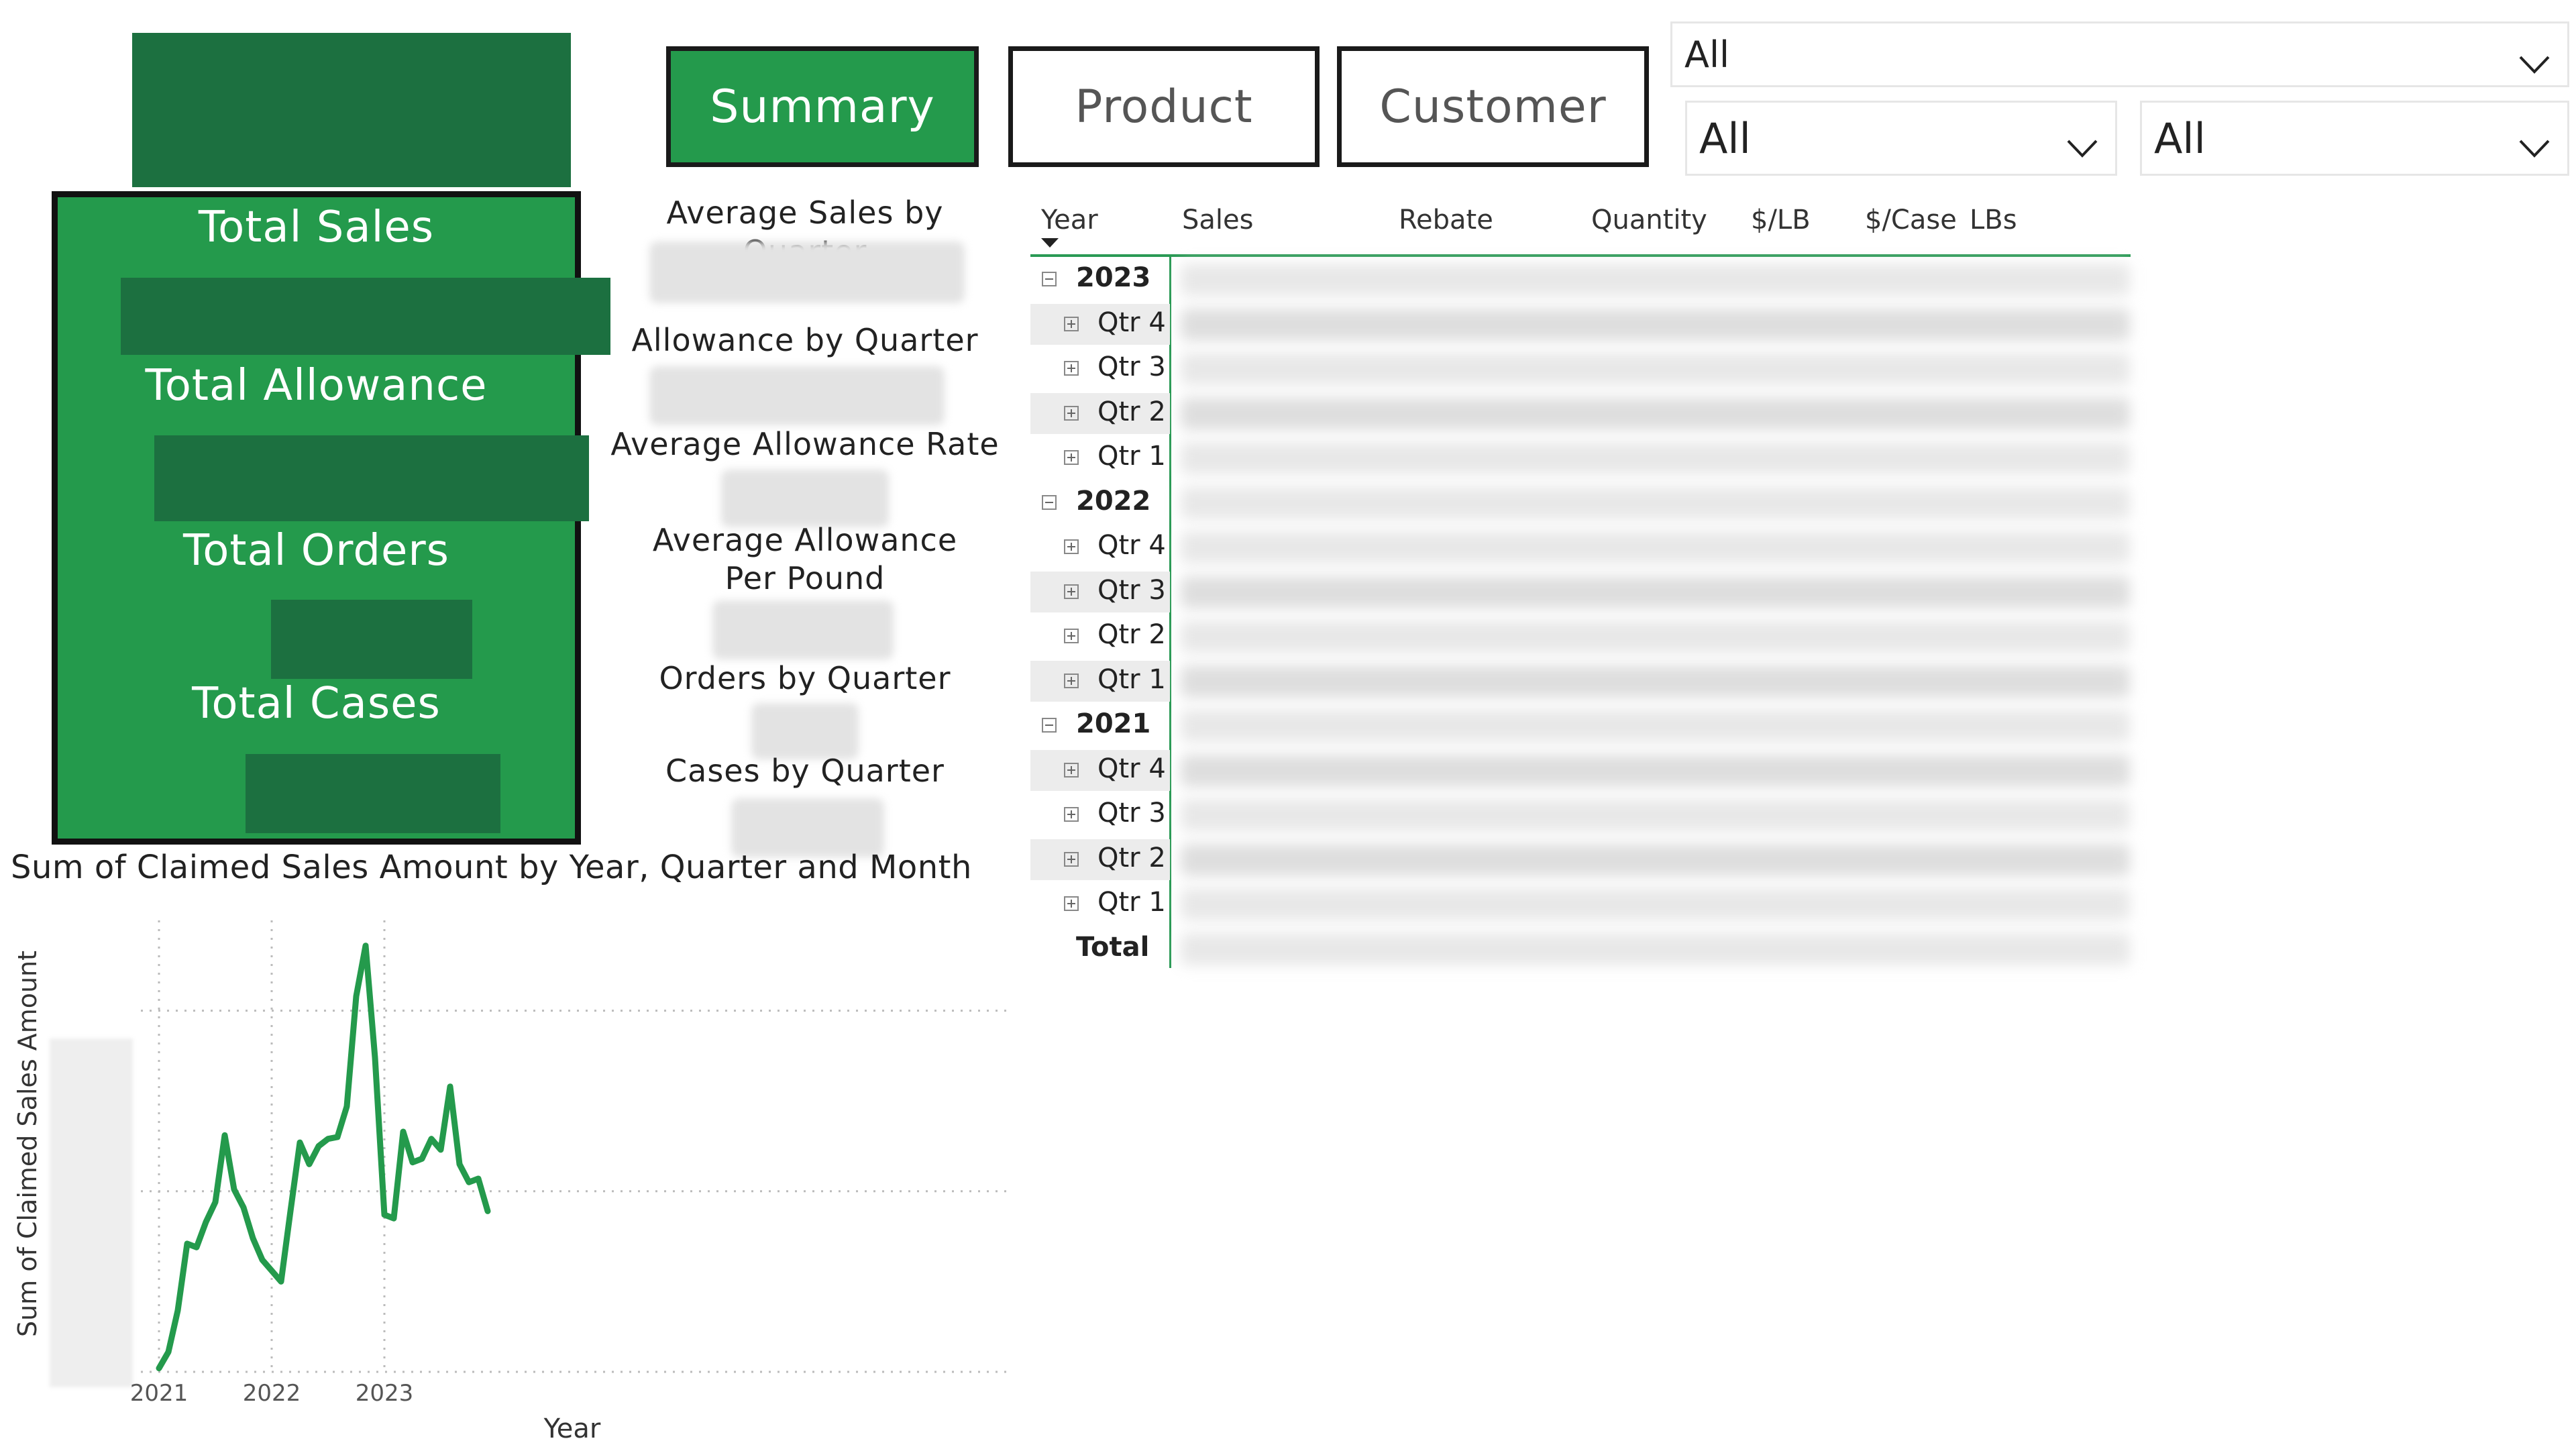 This screenshot has width=2576, height=1449. I want to click on x-tick-label: 2021, so click(159, 1393).